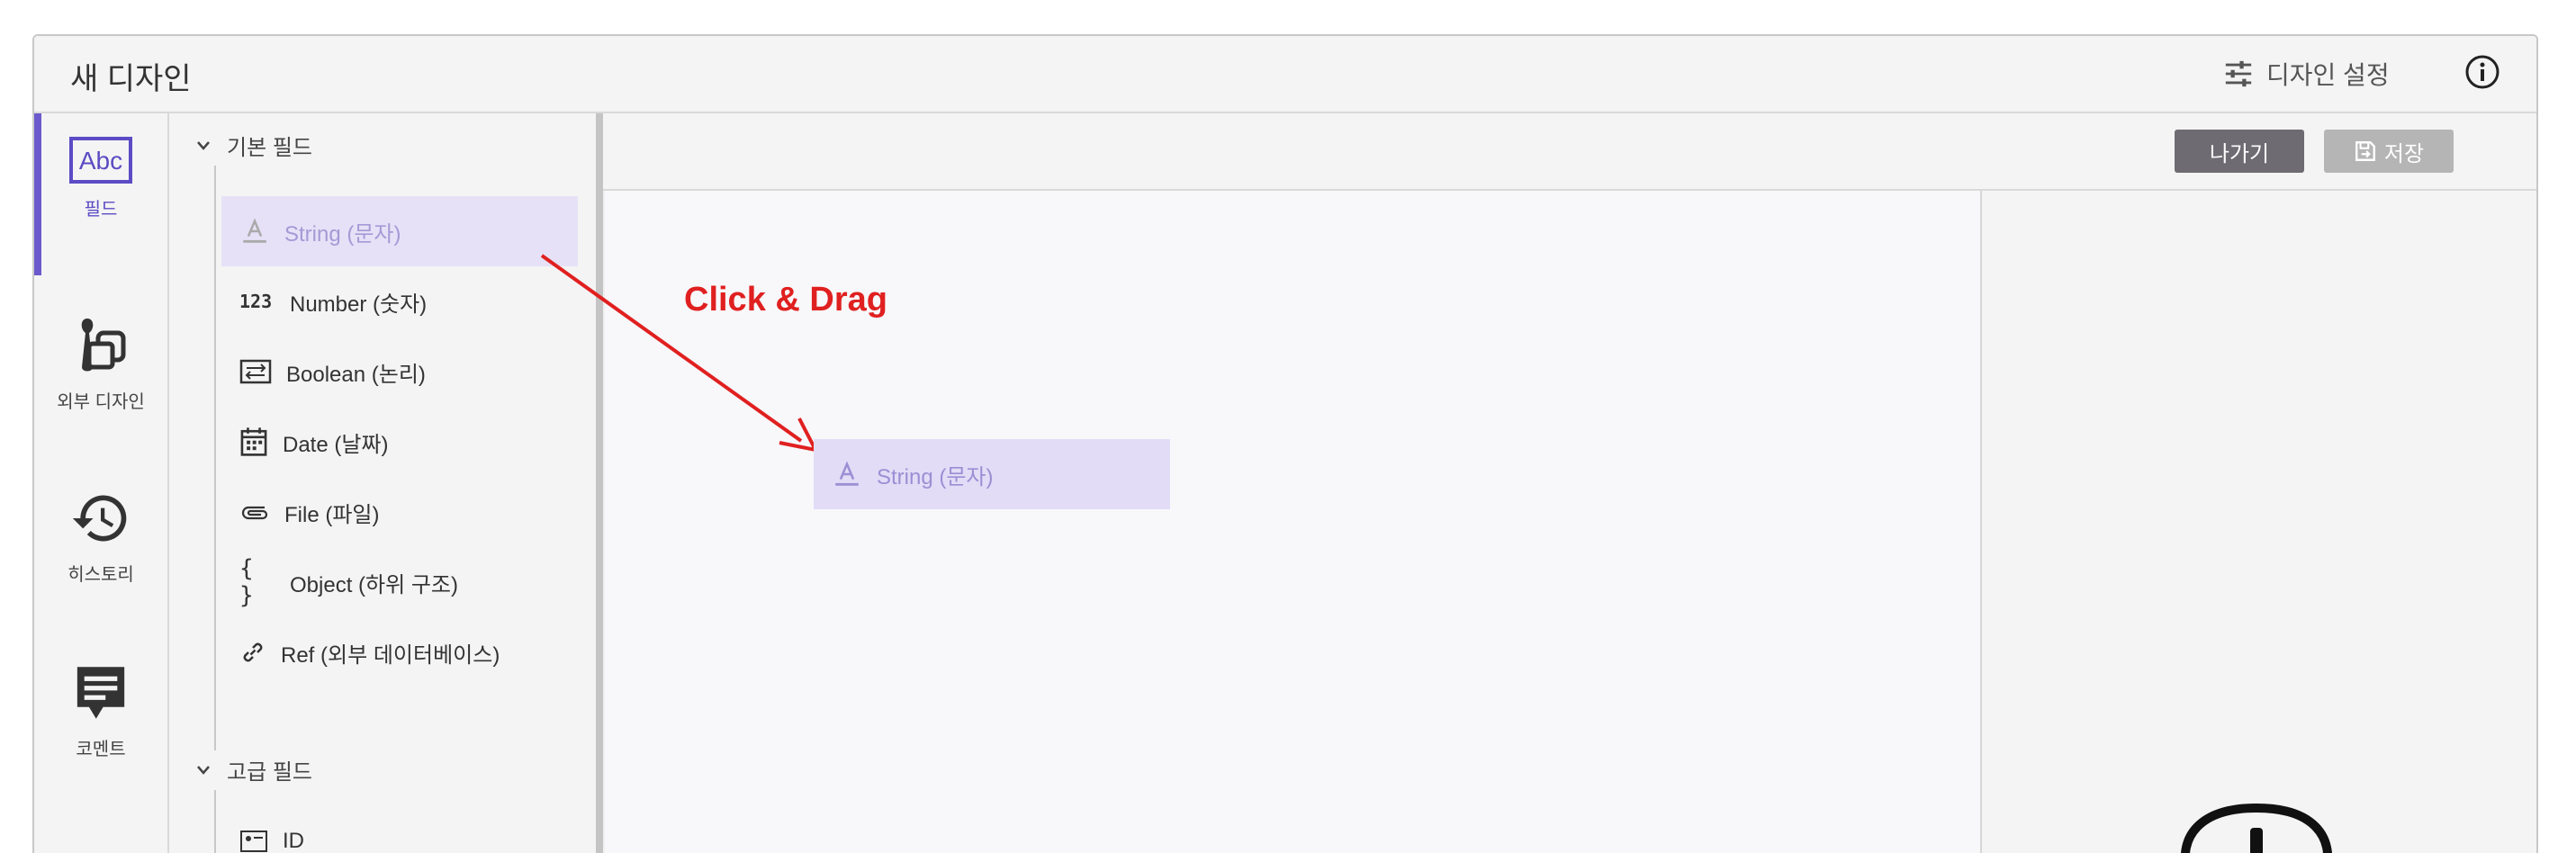  I want to click on drag-ghost-string-field: String (문자), so click(992, 474).